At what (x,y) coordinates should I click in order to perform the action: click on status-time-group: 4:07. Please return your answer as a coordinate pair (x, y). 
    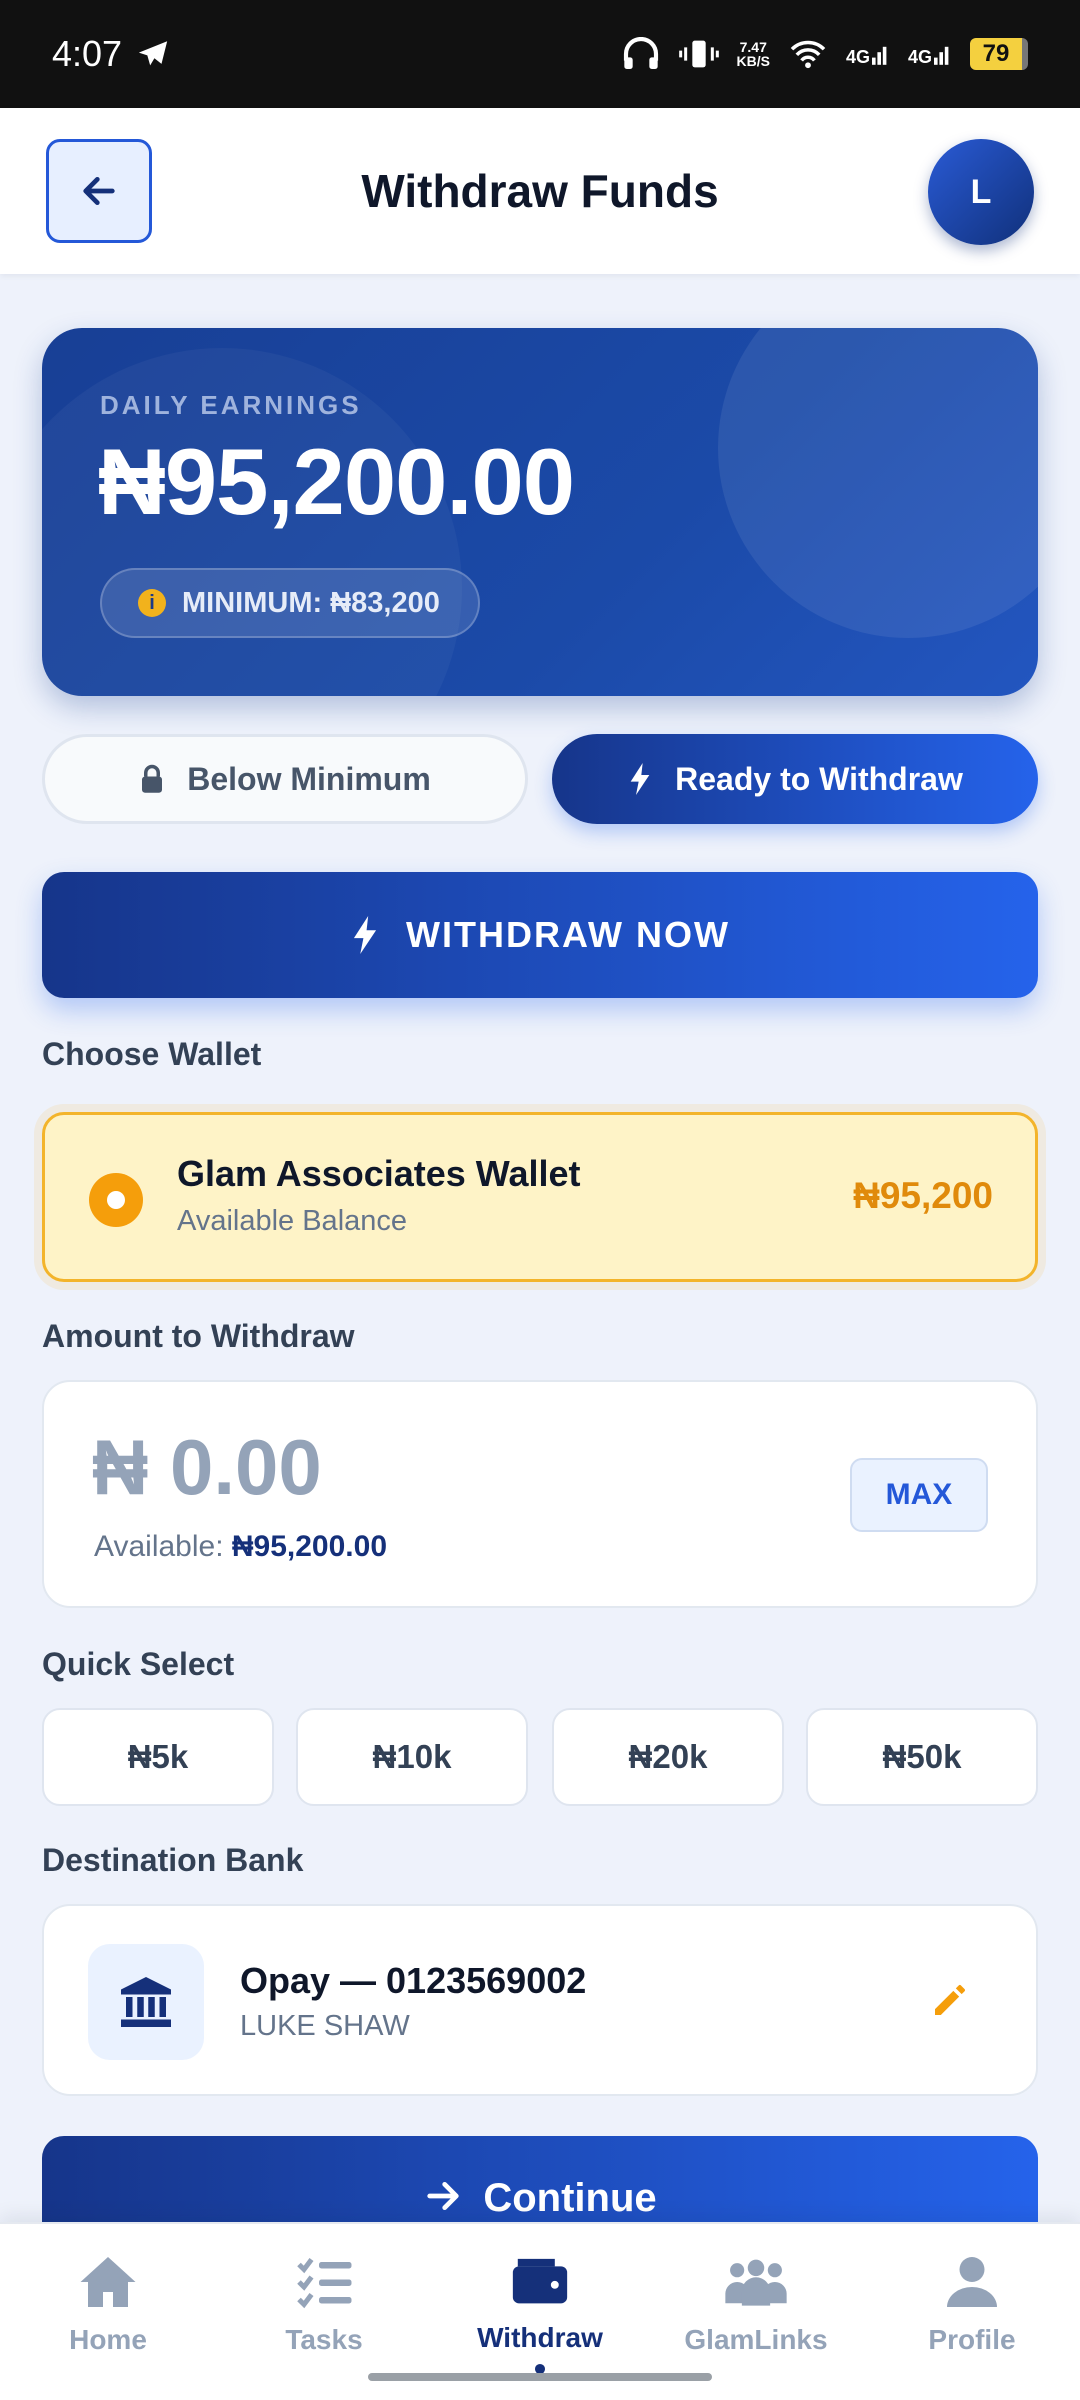
    Looking at the image, I should click on (111, 54).